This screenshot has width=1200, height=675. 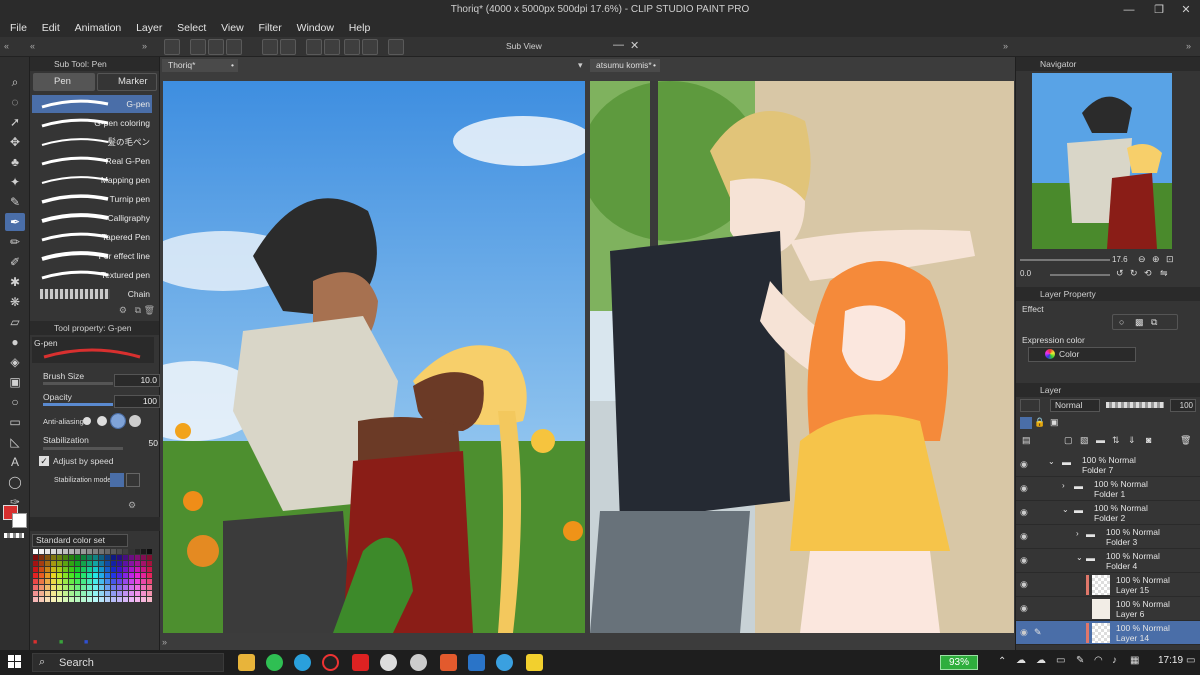 I want to click on palette-green-icon: ■, so click(x=61, y=642).